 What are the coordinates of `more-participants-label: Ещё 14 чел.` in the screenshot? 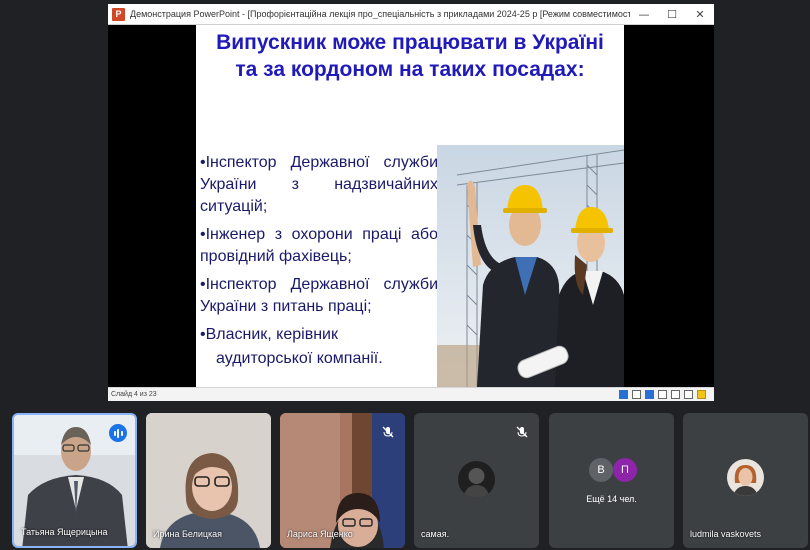 It's located at (611, 499).